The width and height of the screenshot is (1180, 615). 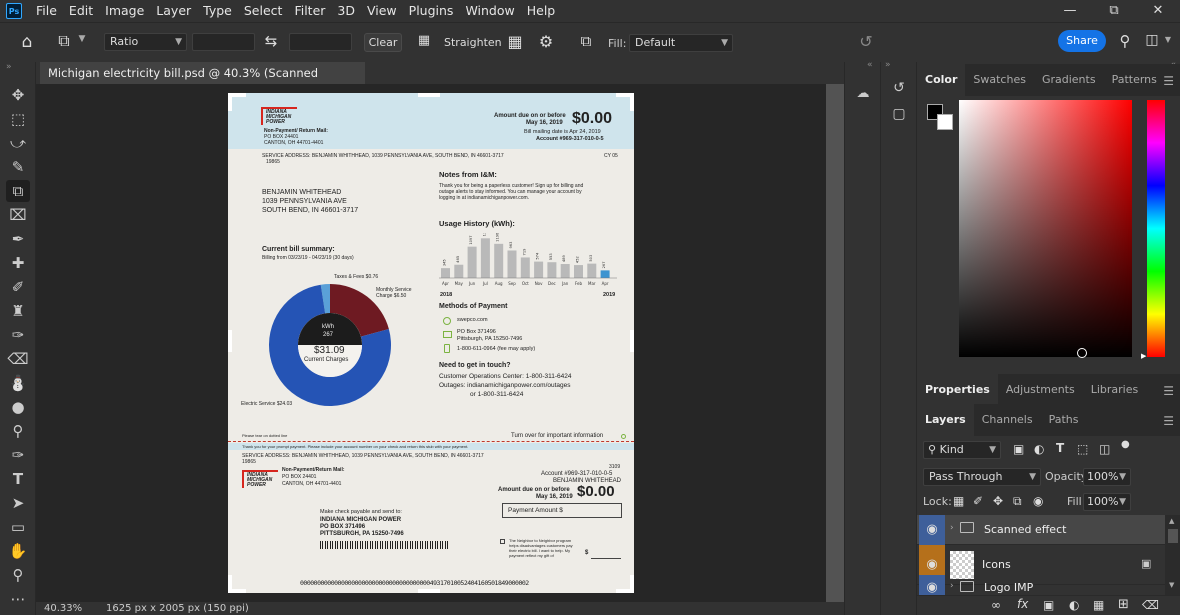 I want to click on tab-channels: Channels, so click(x=1007, y=420).